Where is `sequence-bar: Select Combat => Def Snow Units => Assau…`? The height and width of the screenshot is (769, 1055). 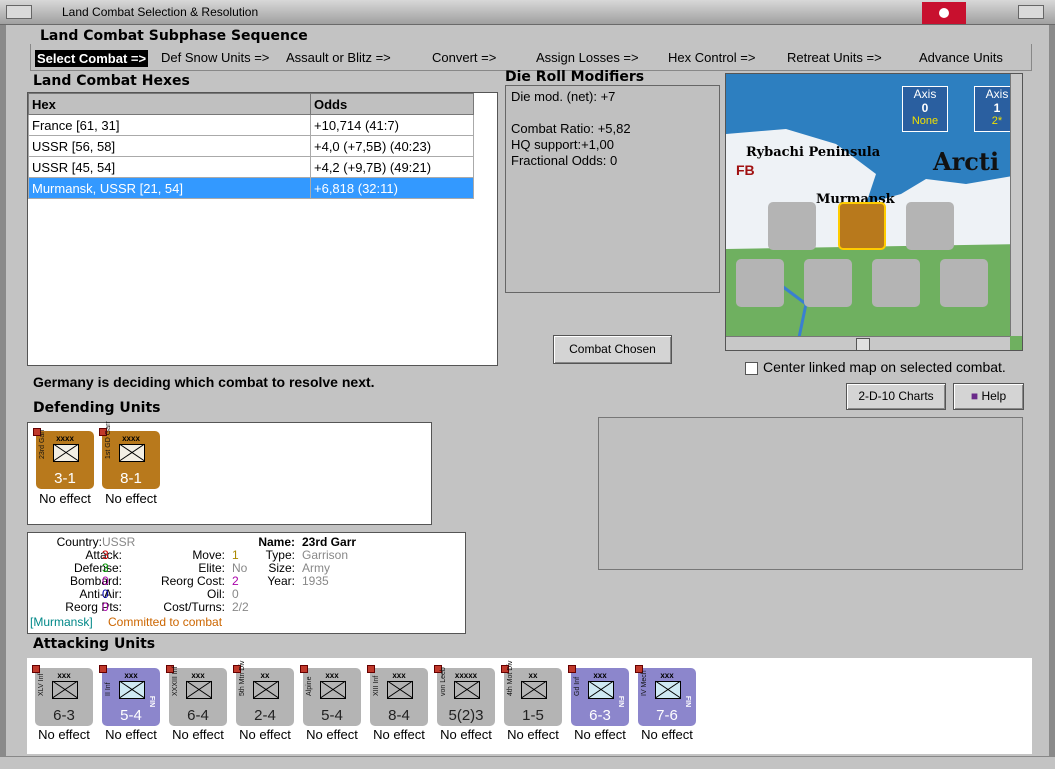
sequence-bar: Select Combat => Def Snow Units => Assau… is located at coordinates (531, 57).